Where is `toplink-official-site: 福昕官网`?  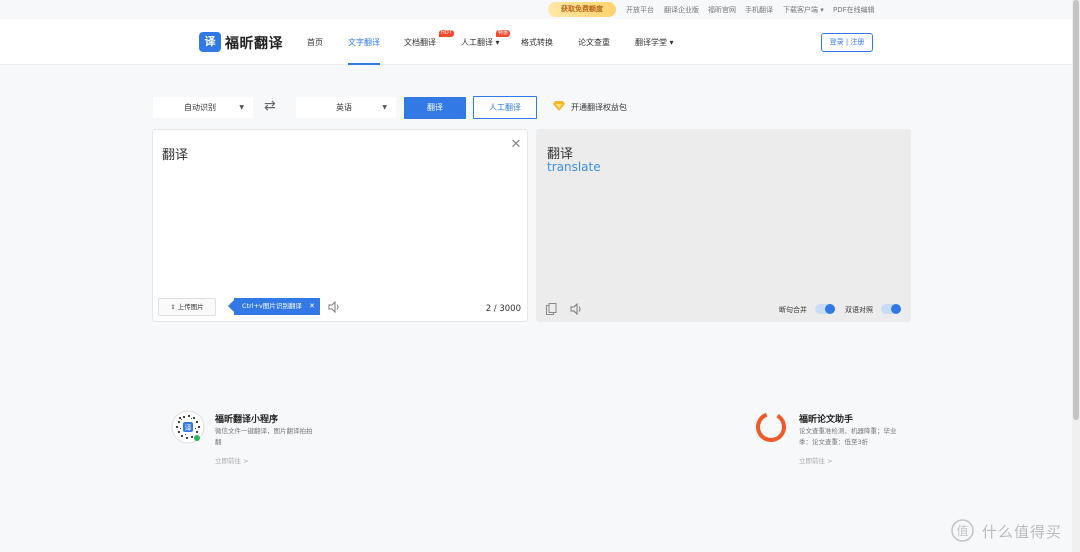 toplink-official-site: 福昕官网 is located at coordinates (722, 10).